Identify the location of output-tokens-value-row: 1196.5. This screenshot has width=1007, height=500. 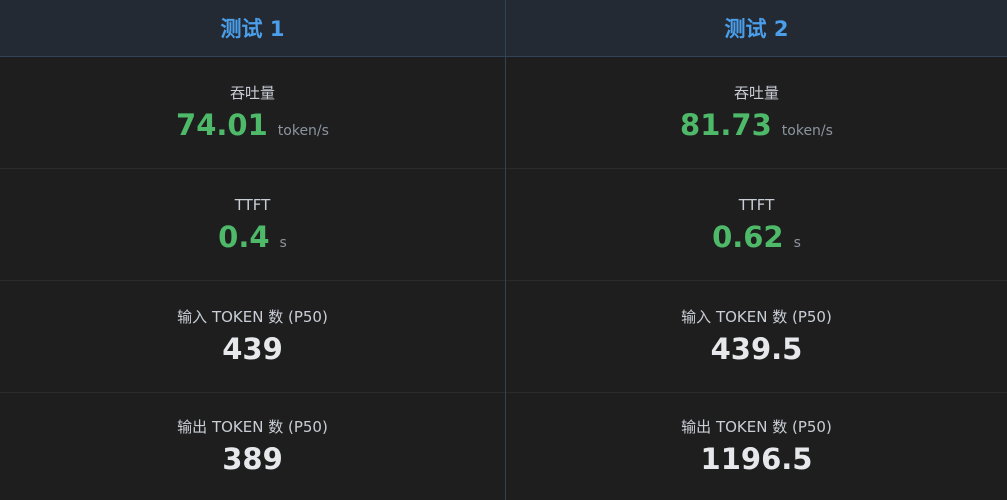
(757, 459).